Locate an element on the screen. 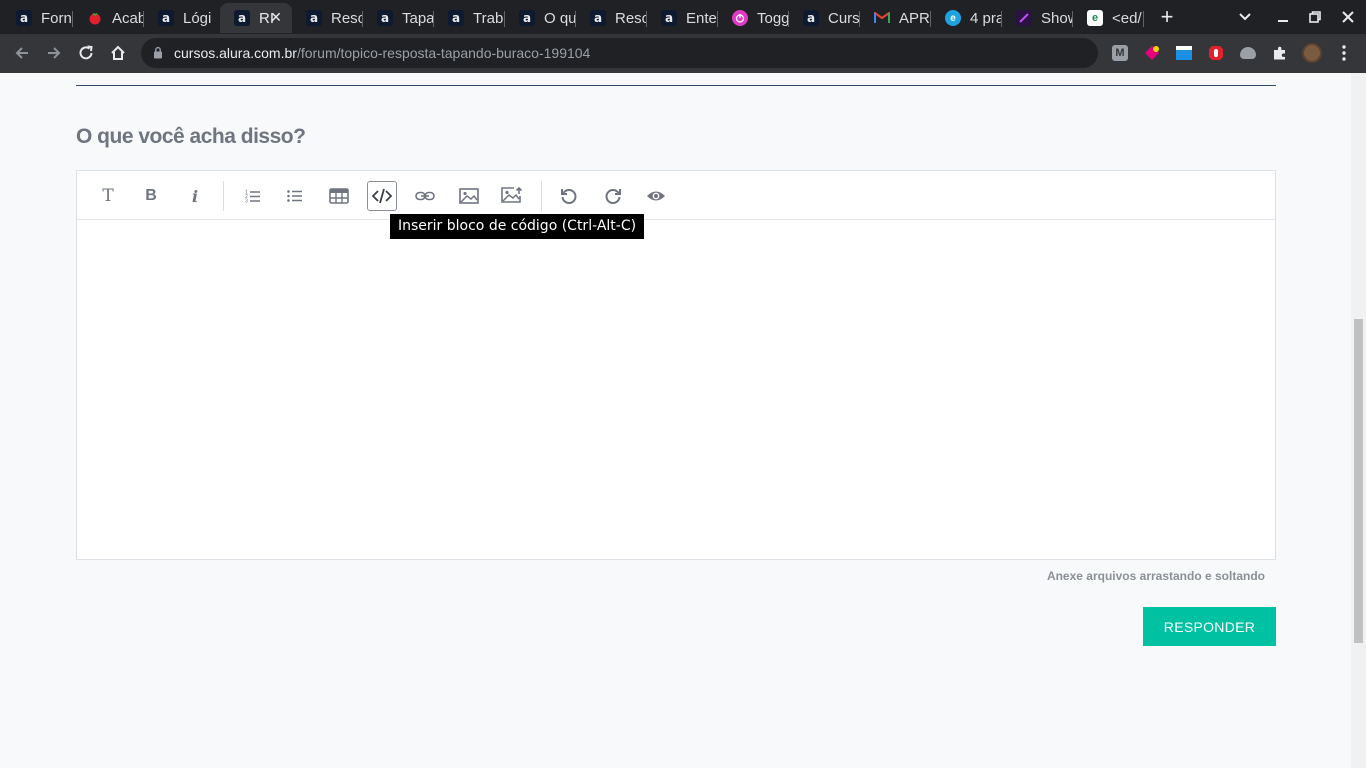 The height and width of the screenshot is (768, 1366). extension-grey-icon: M is located at coordinates (1120, 53).